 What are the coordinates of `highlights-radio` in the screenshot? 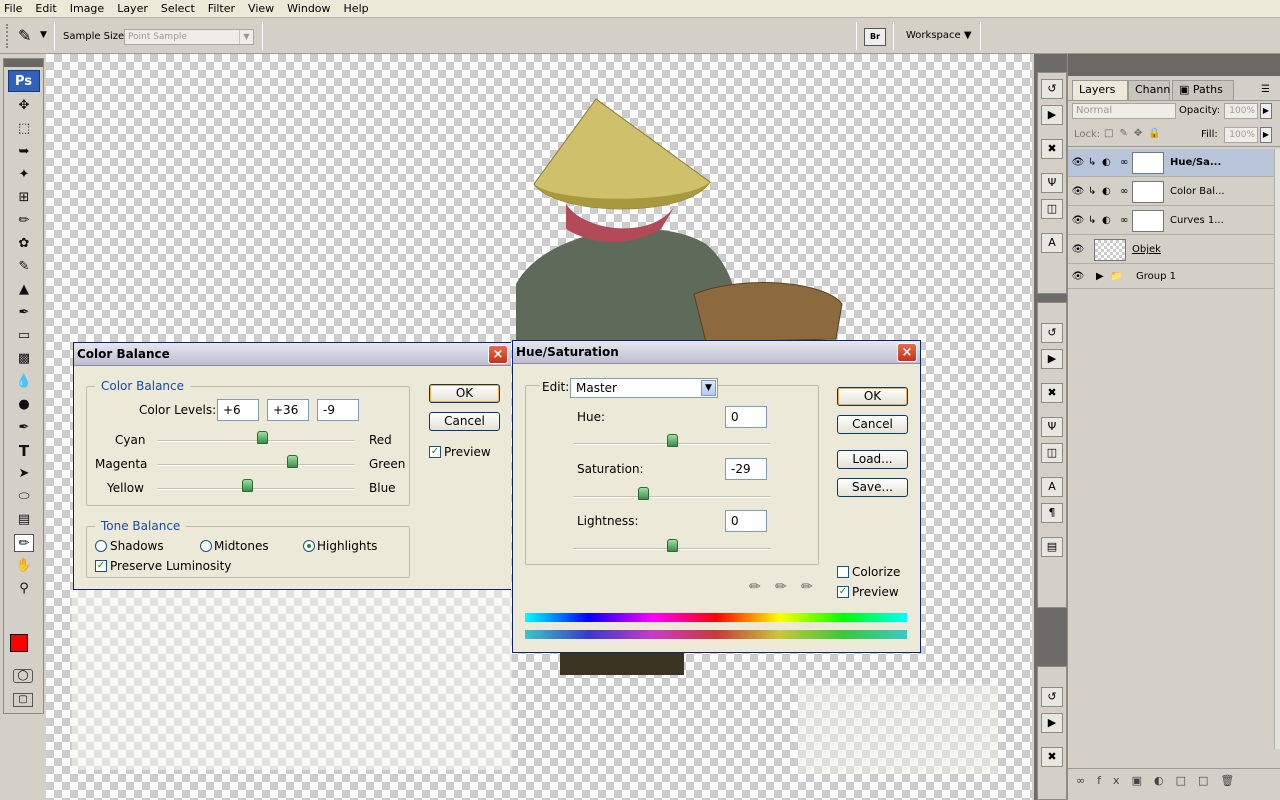 It's located at (309, 546).